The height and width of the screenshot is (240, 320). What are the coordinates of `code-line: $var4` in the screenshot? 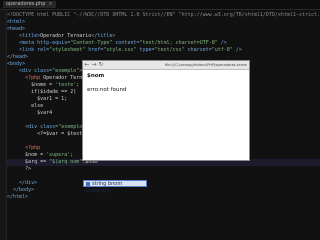 It's located at (29, 113).